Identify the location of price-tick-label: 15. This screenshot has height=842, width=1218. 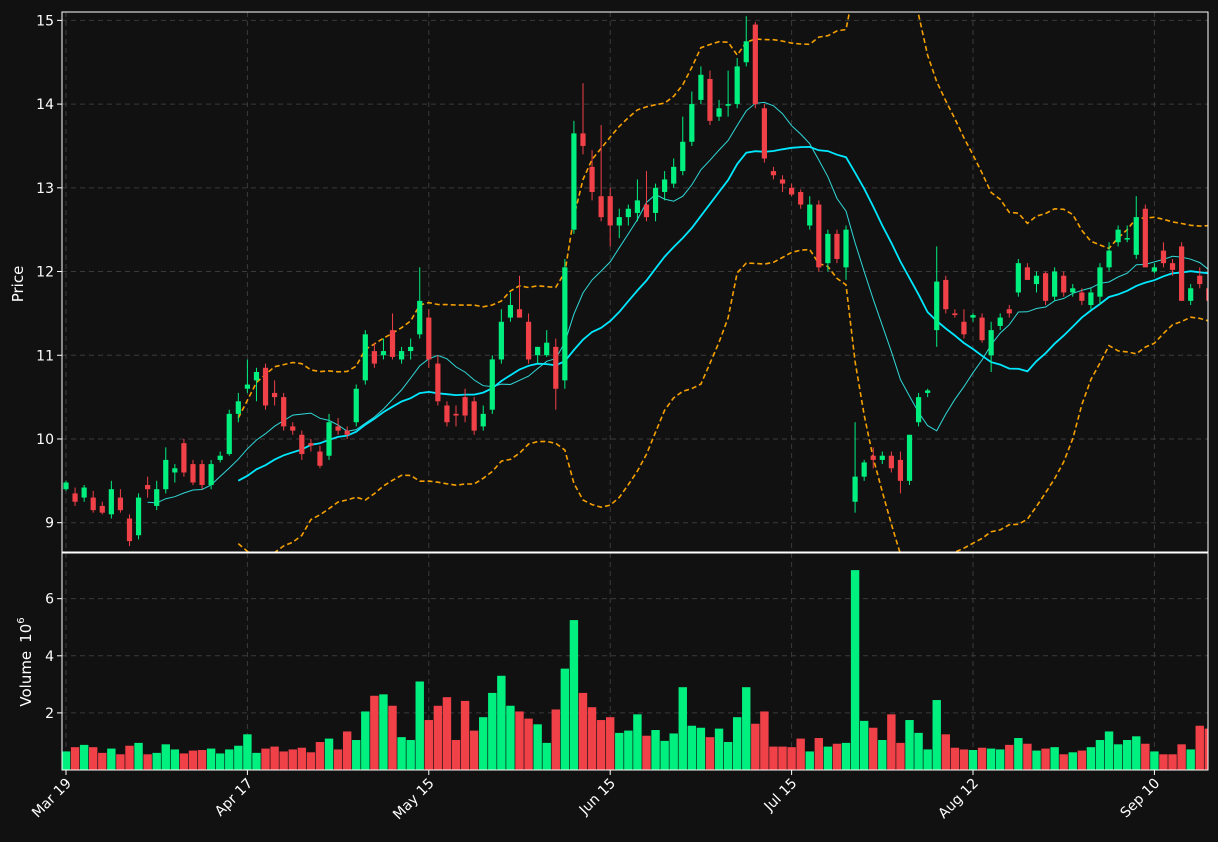
(45, 21).